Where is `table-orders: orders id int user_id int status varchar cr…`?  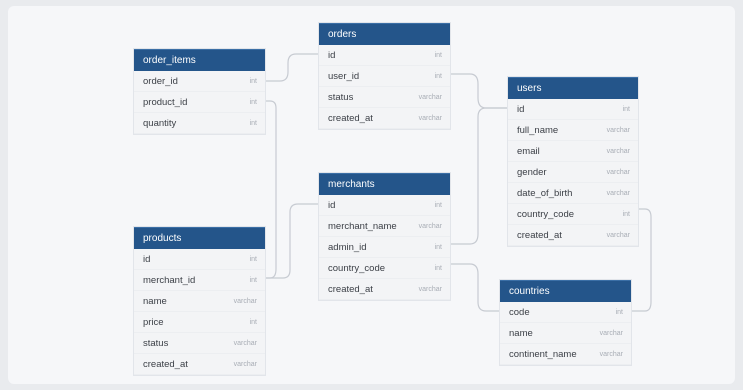
table-orders: orders id int user_id int status varchar cr… is located at coordinates (384, 76).